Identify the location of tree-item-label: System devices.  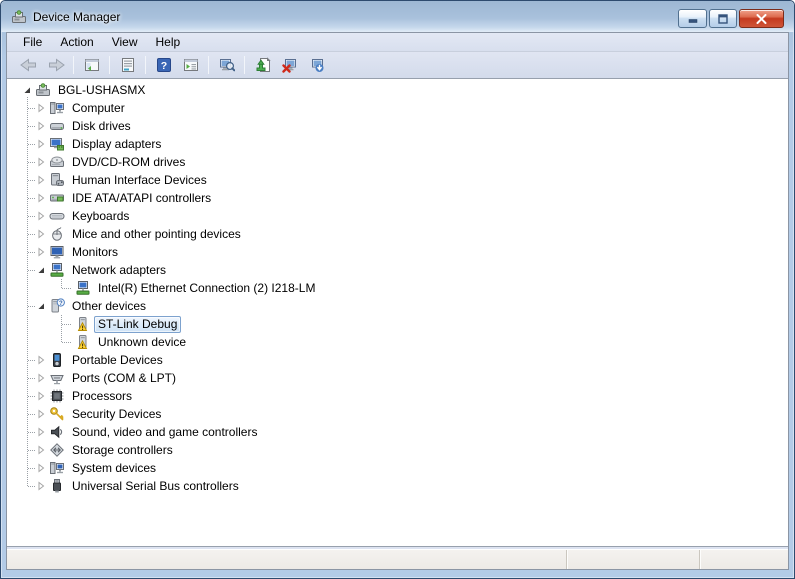
(114, 467).